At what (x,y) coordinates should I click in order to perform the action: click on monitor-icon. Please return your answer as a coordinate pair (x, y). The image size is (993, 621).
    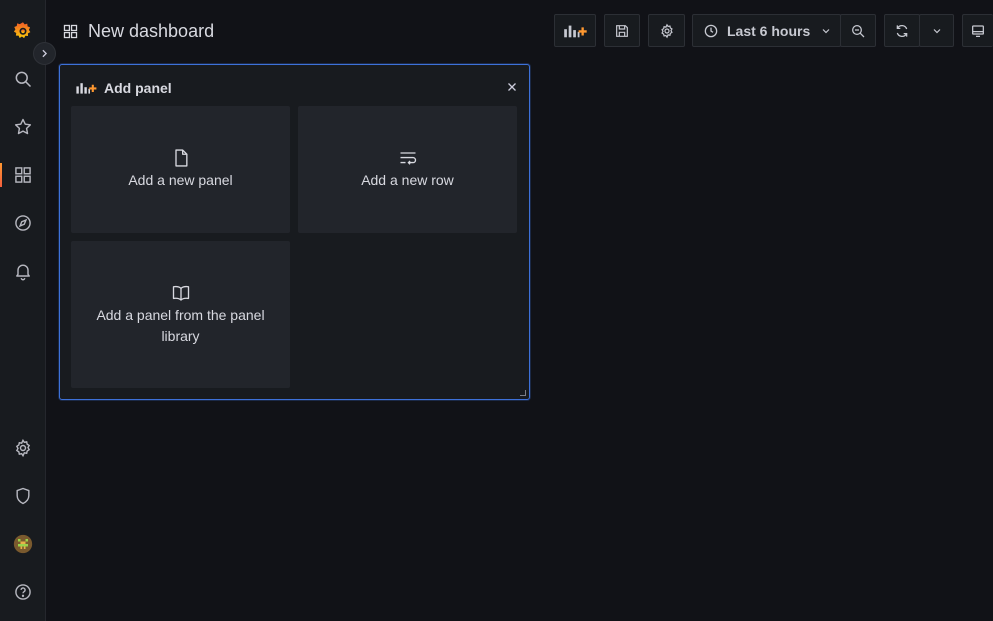
    Looking at the image, I should click on (978, 30).